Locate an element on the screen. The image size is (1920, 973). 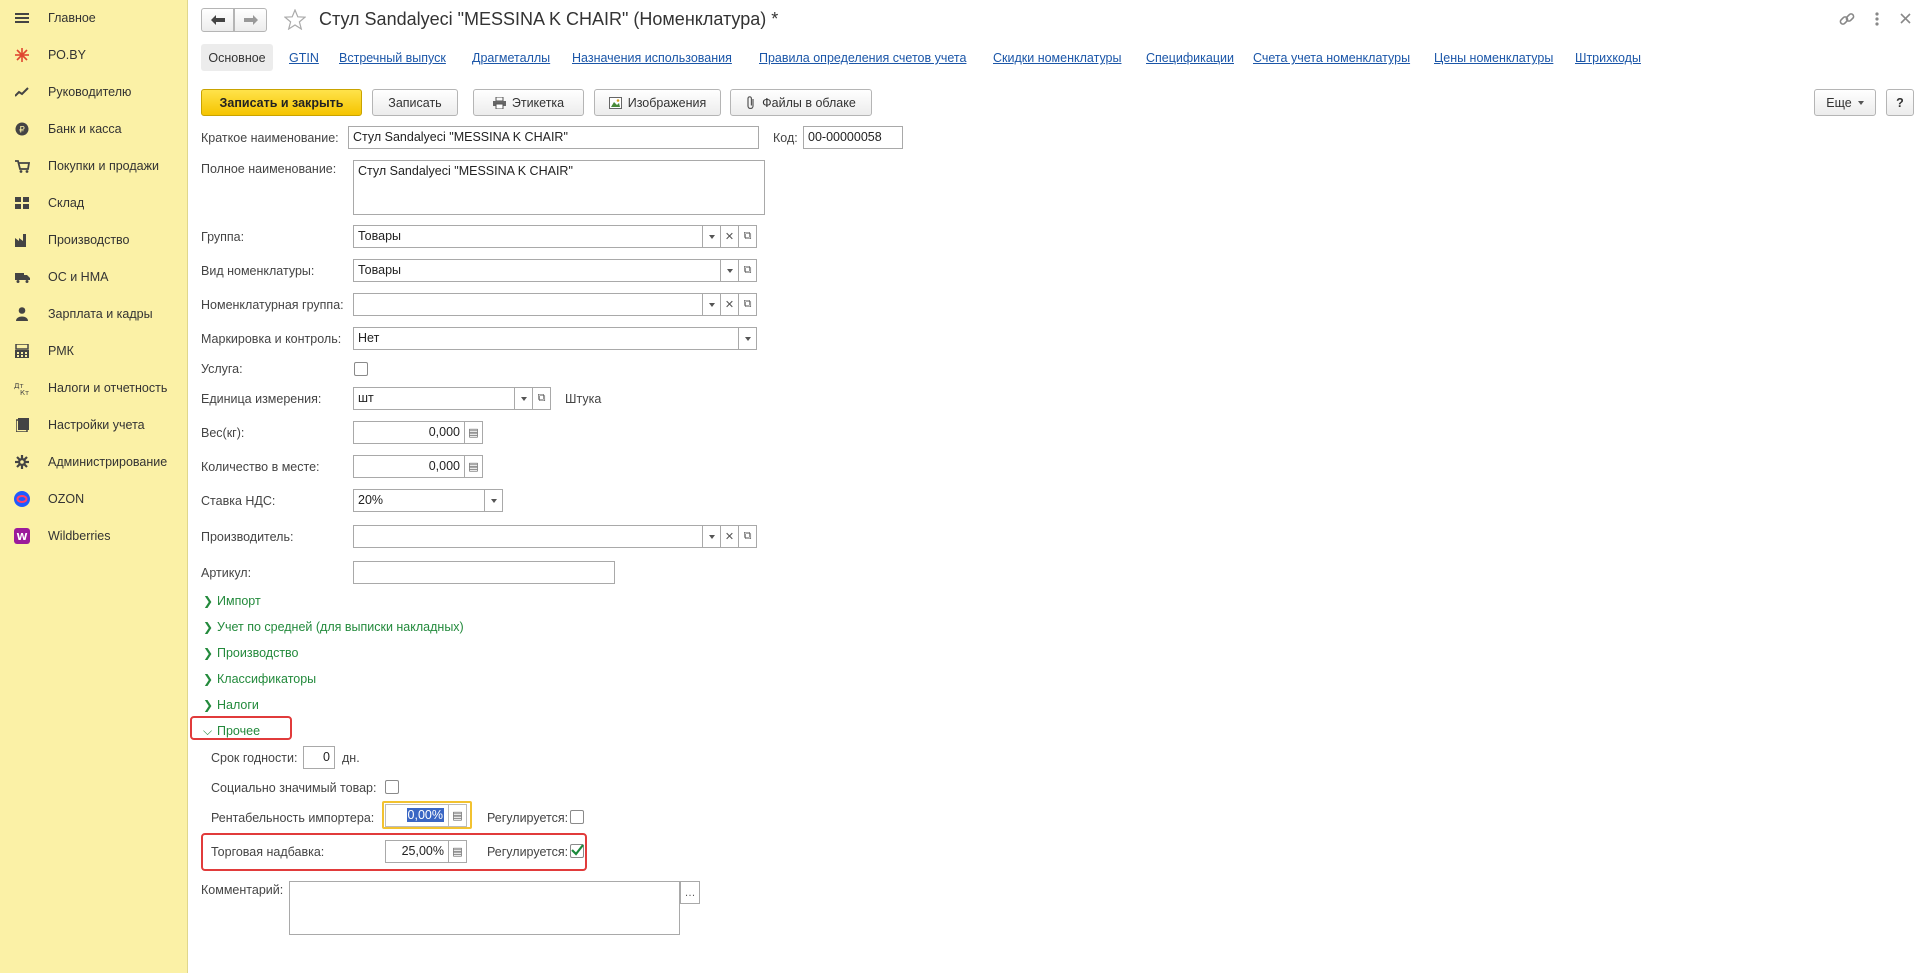
tab-main: Основное is located at coordinates (237, 57).